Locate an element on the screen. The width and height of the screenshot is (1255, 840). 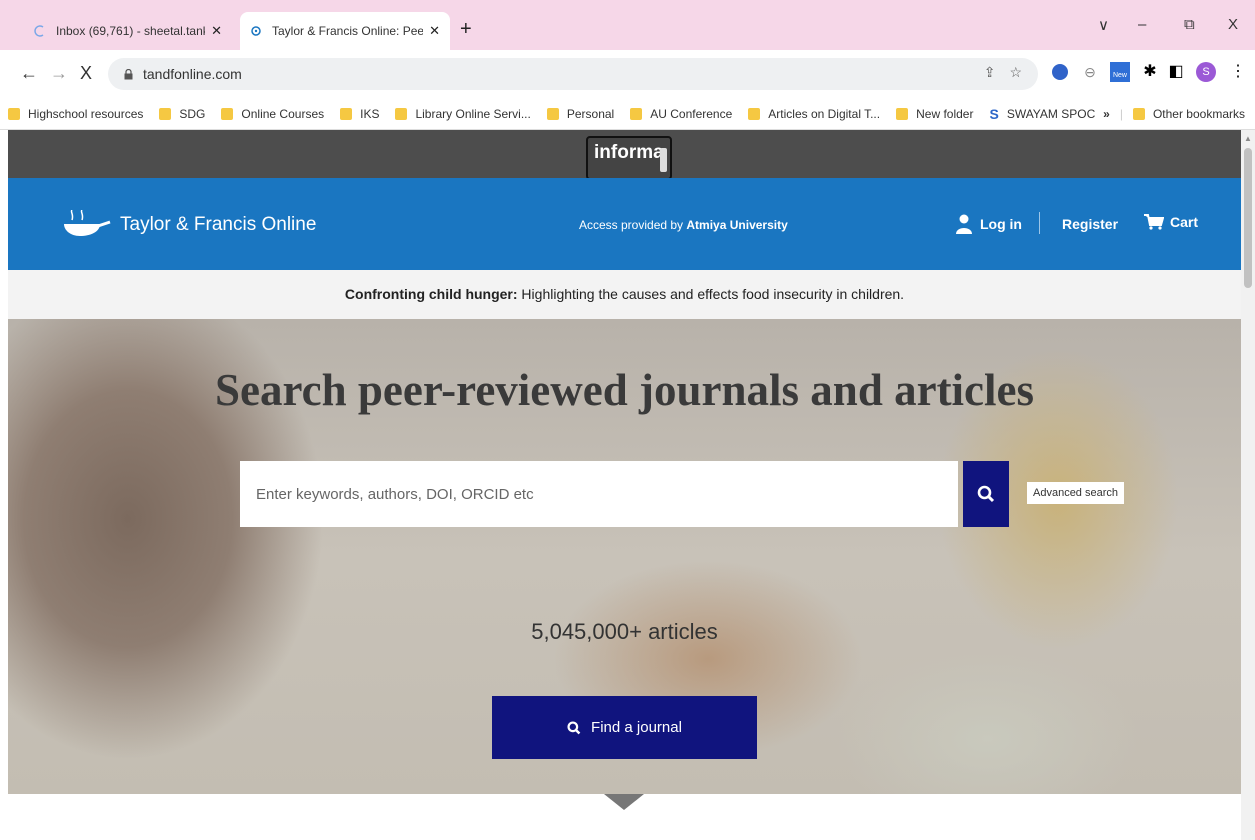
informa-logo-button: informa is located at coordinates (629, 158).